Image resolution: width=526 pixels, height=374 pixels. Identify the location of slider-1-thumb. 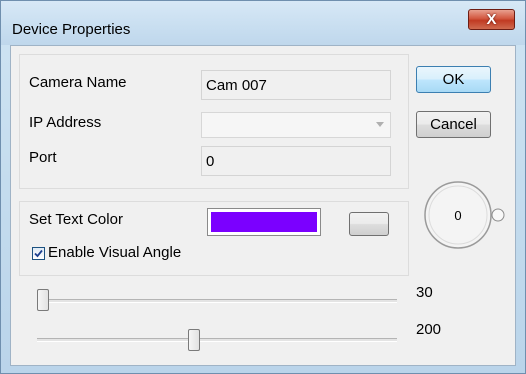
(43, 300).